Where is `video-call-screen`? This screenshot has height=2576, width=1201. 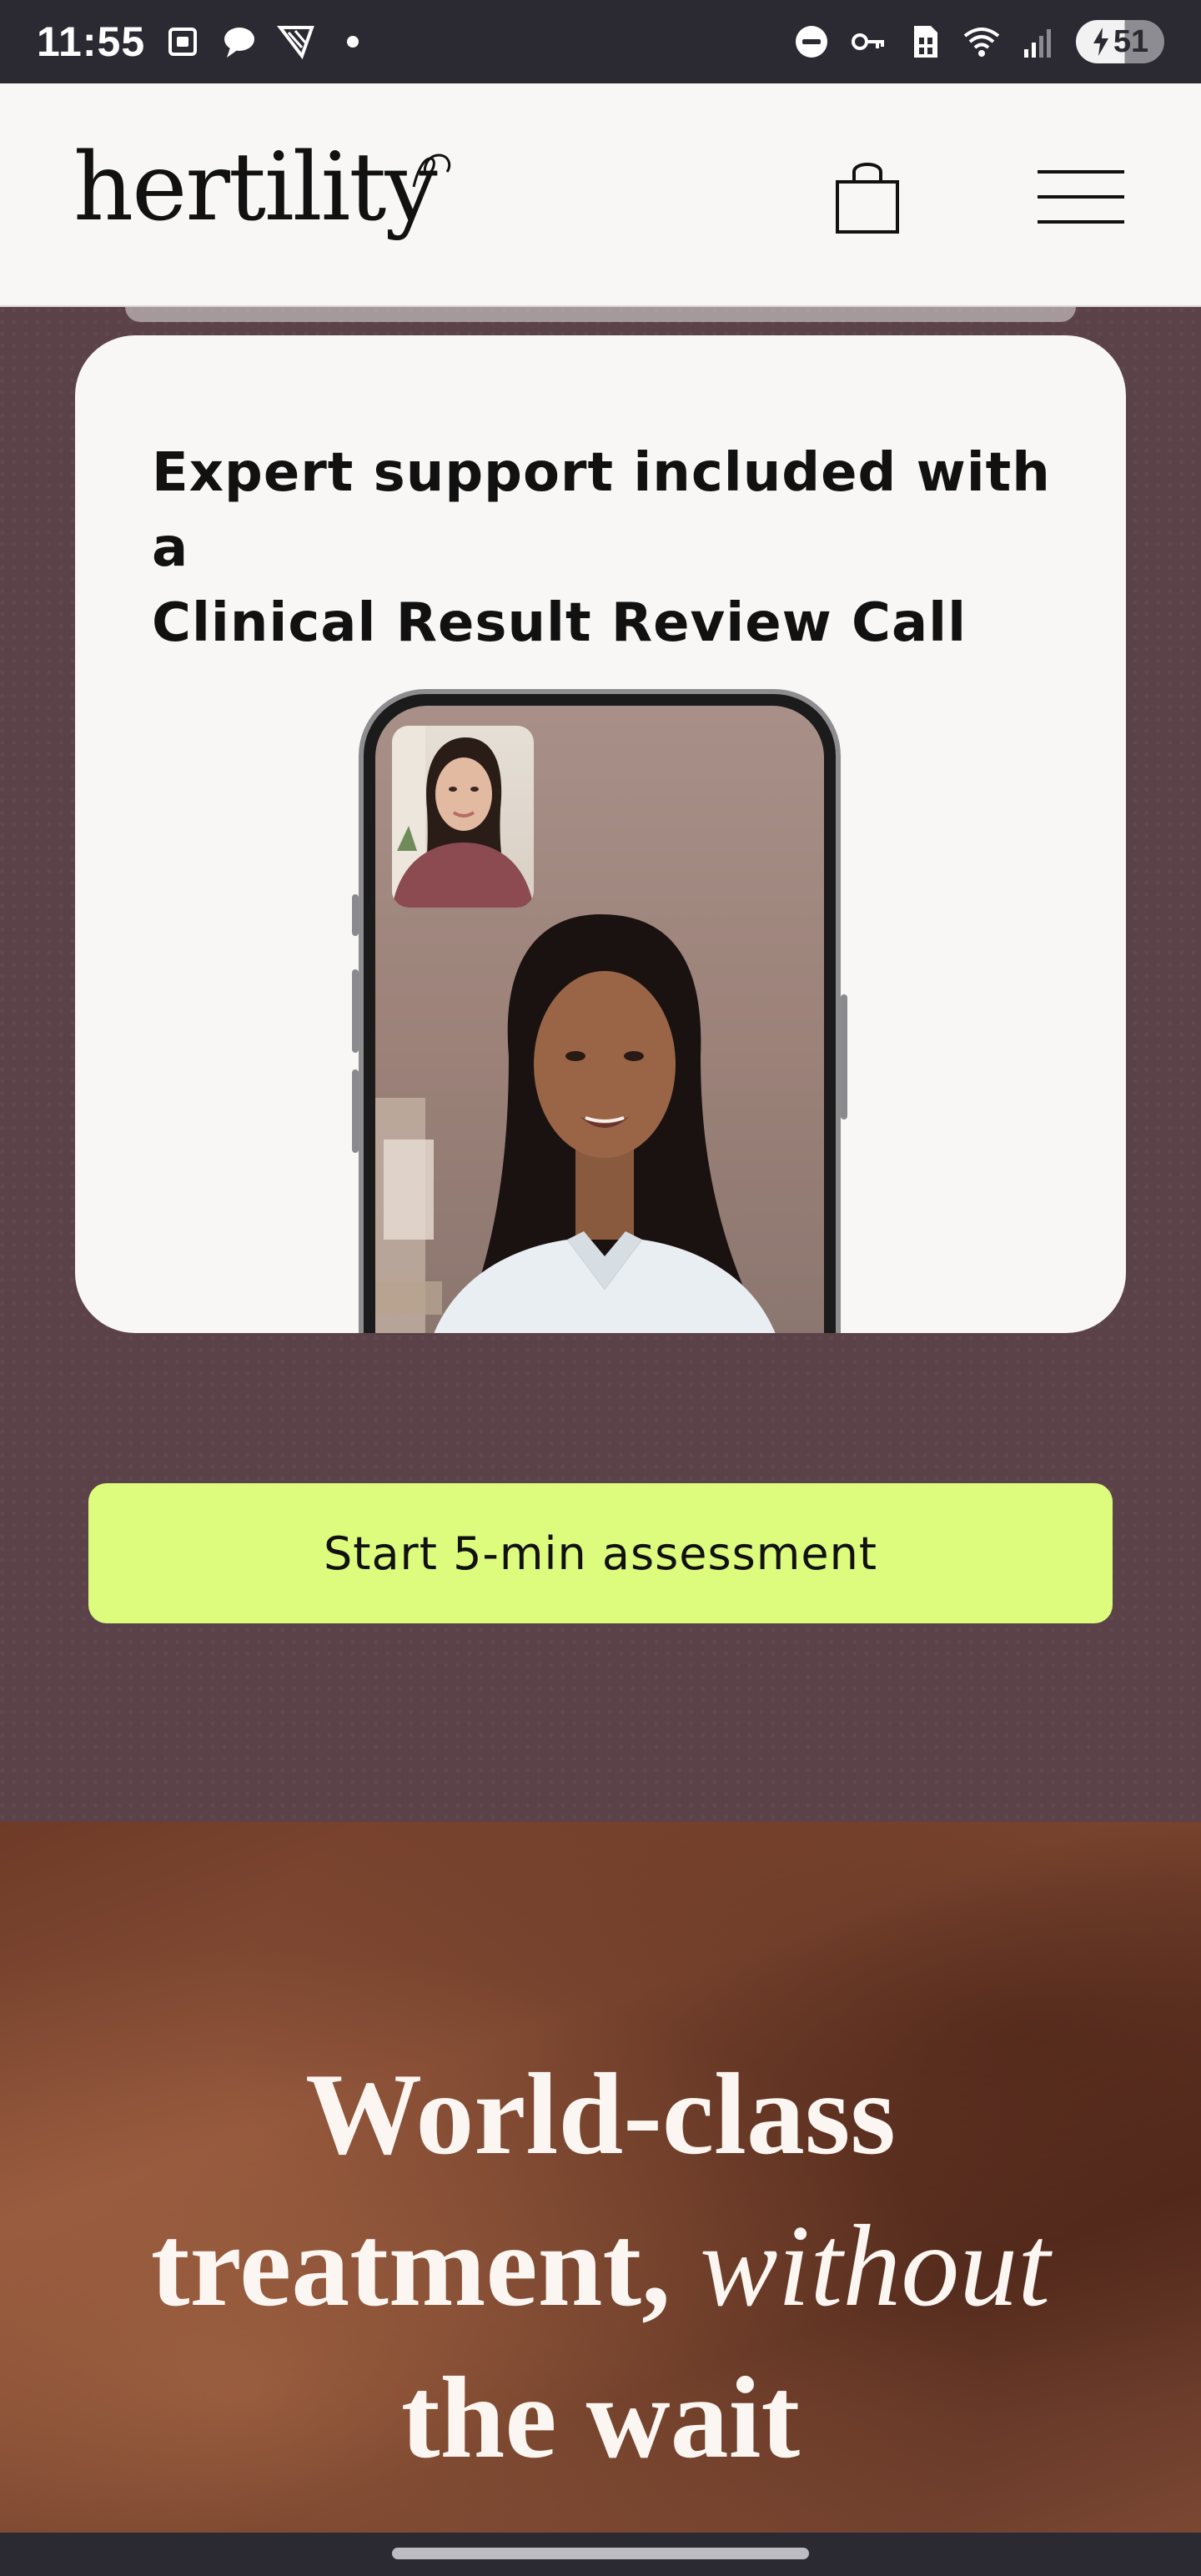 video-call-screen is located at coordinates (600, 1019).